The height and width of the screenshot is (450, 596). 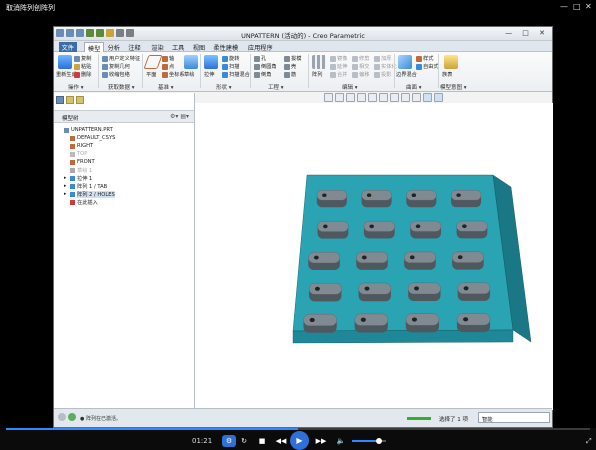 What do you see at coordinates (382, 58) in the screenshot?
I see `thicken-button: 加厚` at bounding box center [382, 58].